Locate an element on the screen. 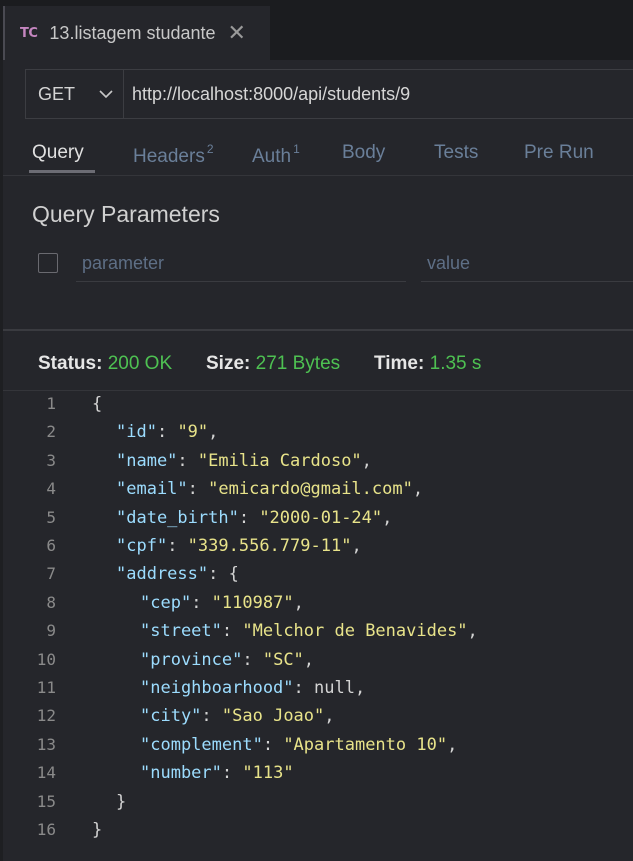  close-icon: ✕ is located at coordinates (237, 33).